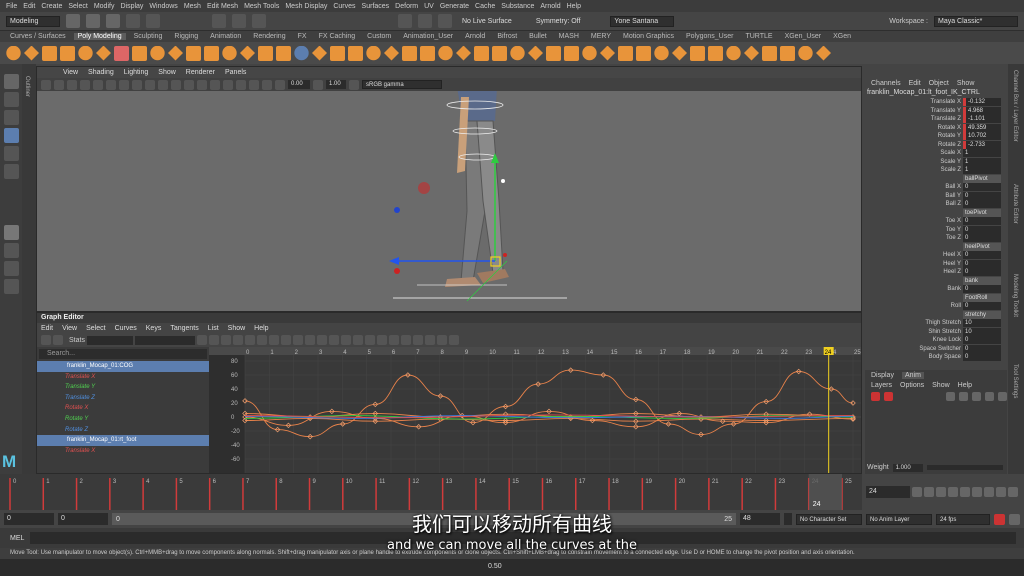 The width and height of the screenshot is (1024, 576). Describe the element at coordinates (982, 331) in the screenshot. I see `channel-value: 10` at that location.